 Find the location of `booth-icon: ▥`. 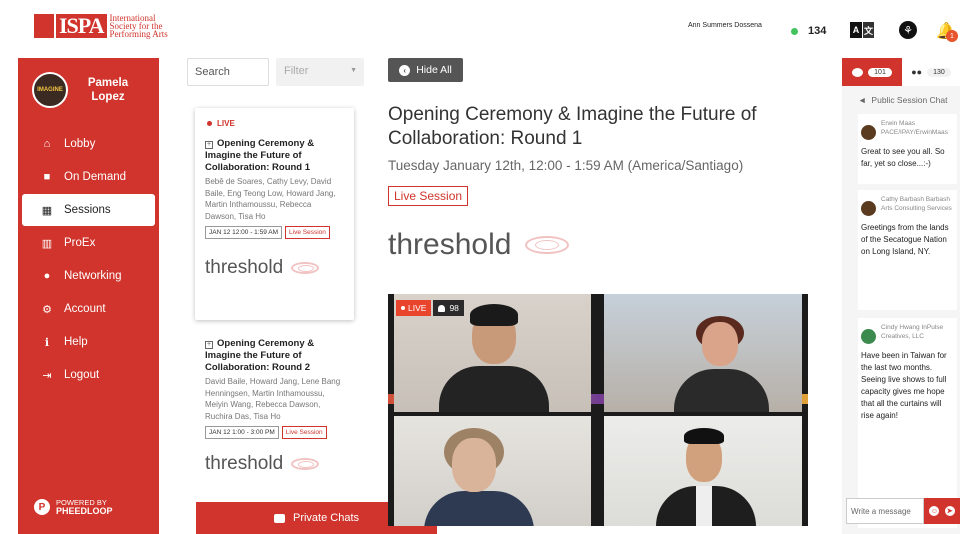

booth-icon: ▥ is located at coordinates (47, 243).